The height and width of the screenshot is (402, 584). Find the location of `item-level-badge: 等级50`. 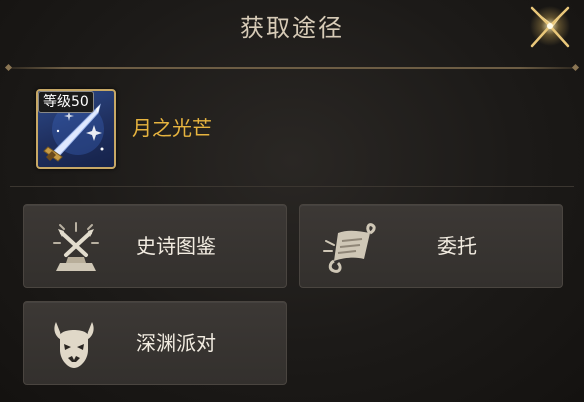

item-level-badge: 等级50 is located at coordinates (66, 102).